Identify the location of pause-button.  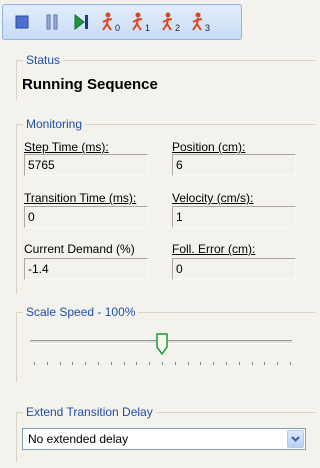
(52, 22).